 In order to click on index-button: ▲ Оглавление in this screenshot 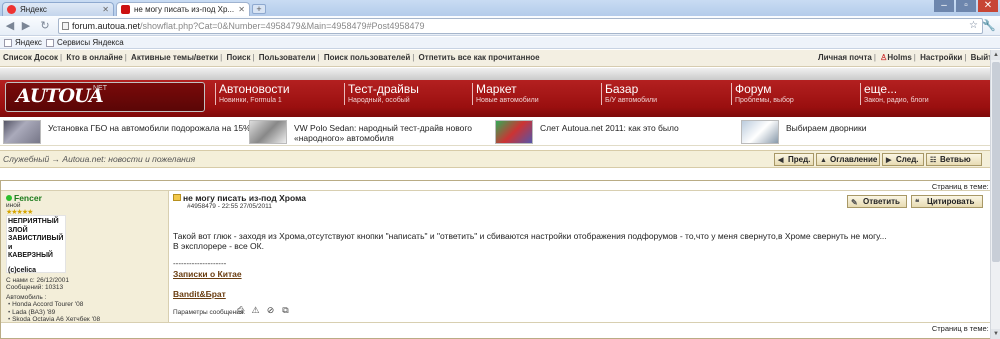, I will do `click(848, 159)`.